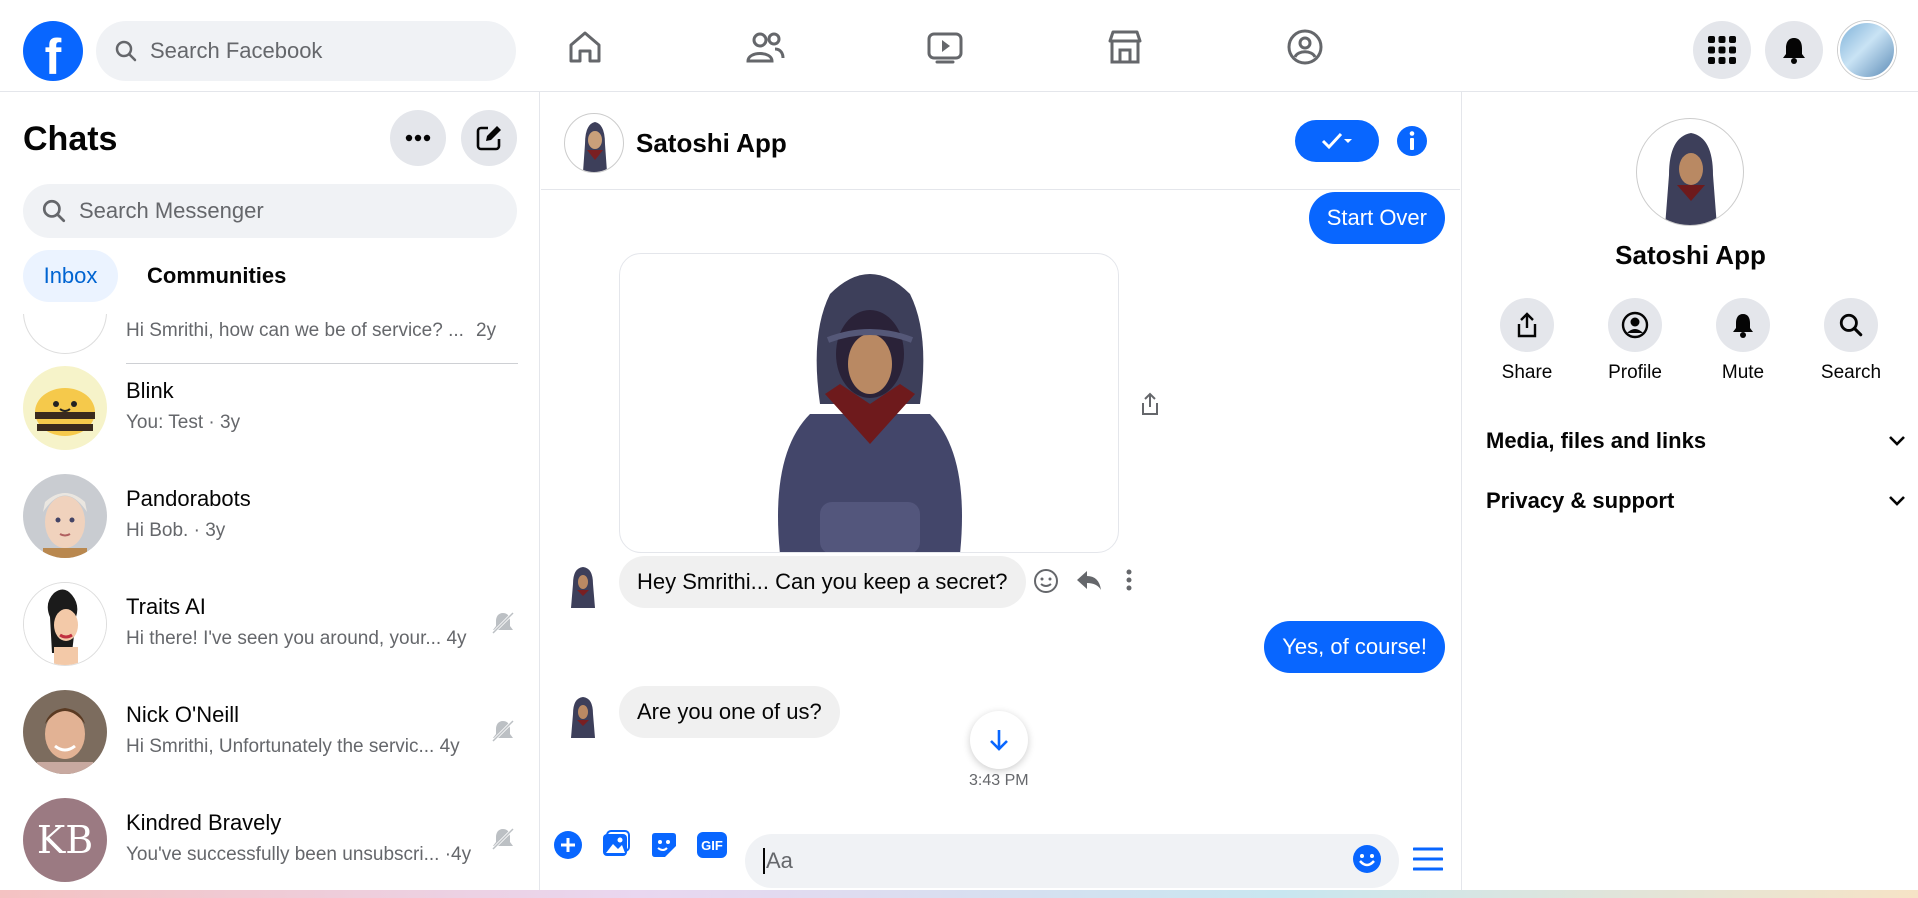  I want to click on compose-icon, so click(488, 138).